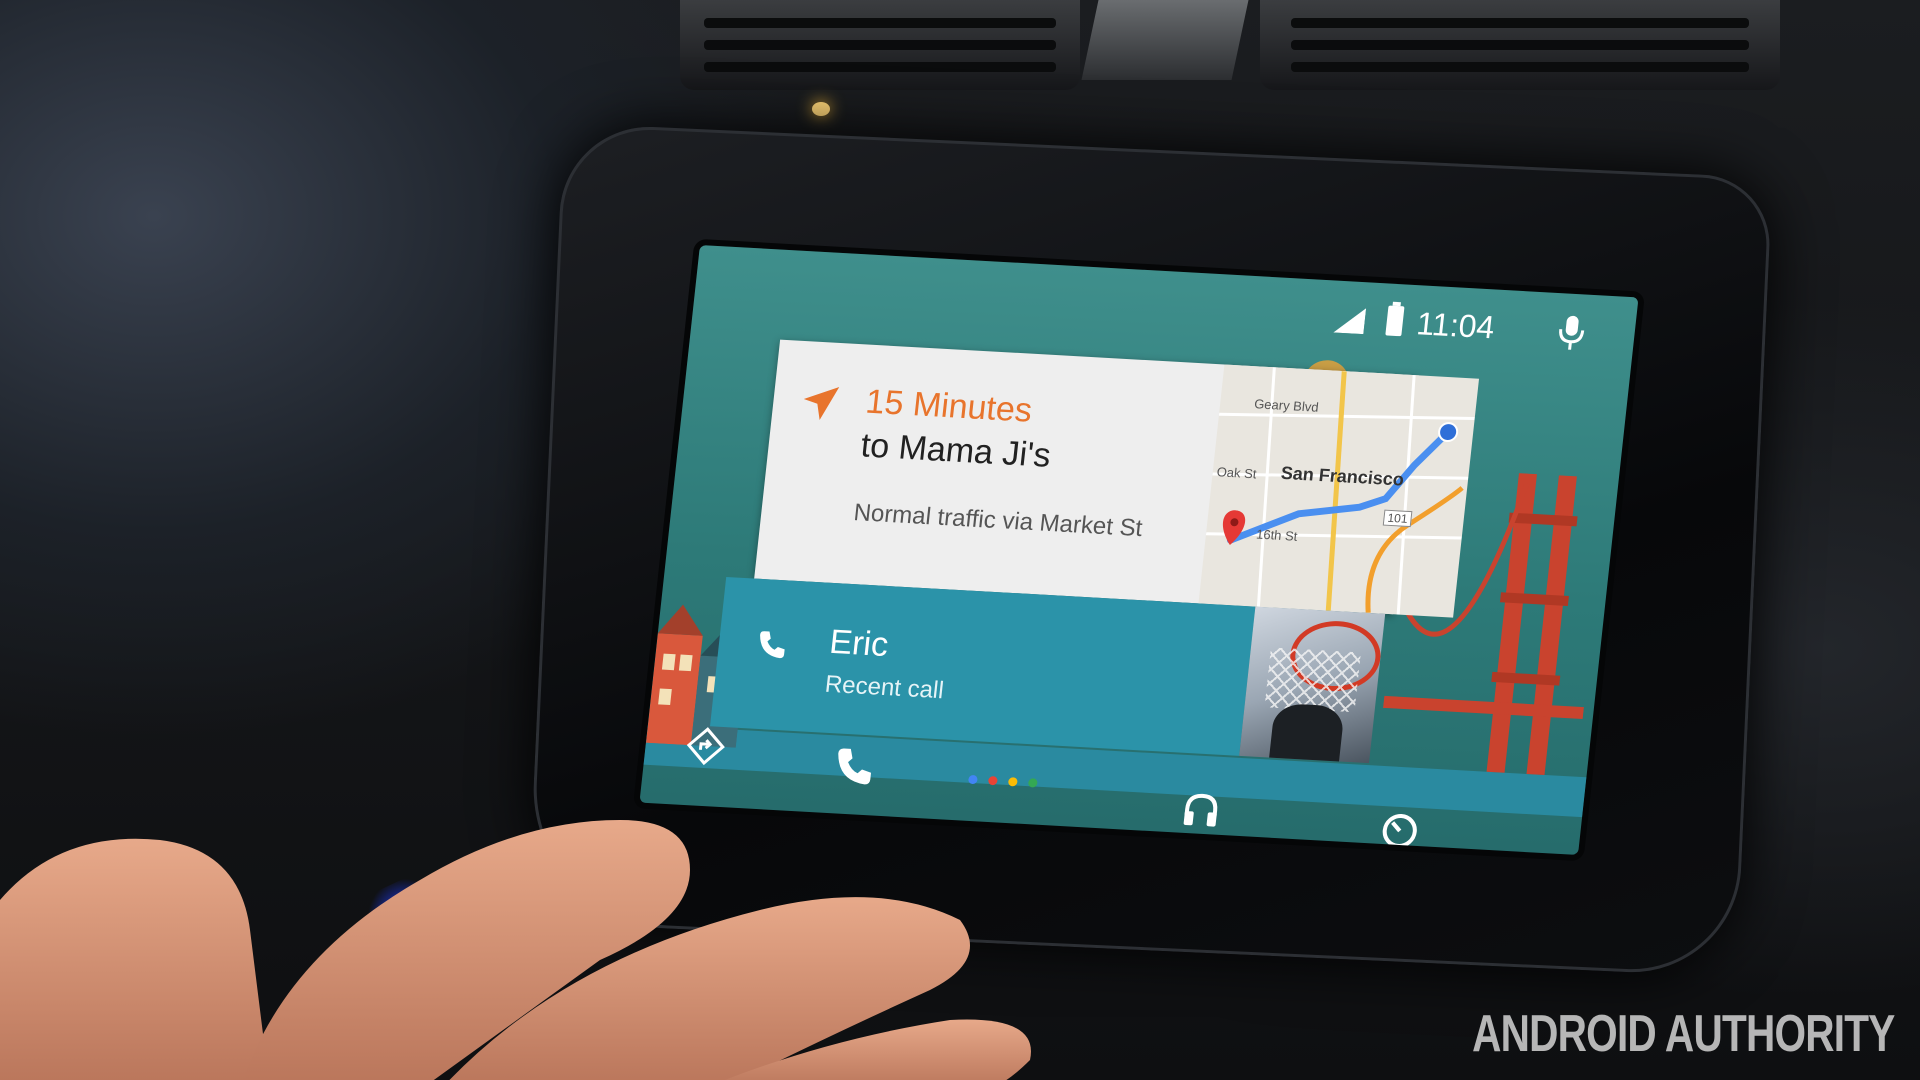  What do you see at coordinates (1397, 518) in the screenshot?
I see `highway-shield: 101` at bounding box center [1397, 518].